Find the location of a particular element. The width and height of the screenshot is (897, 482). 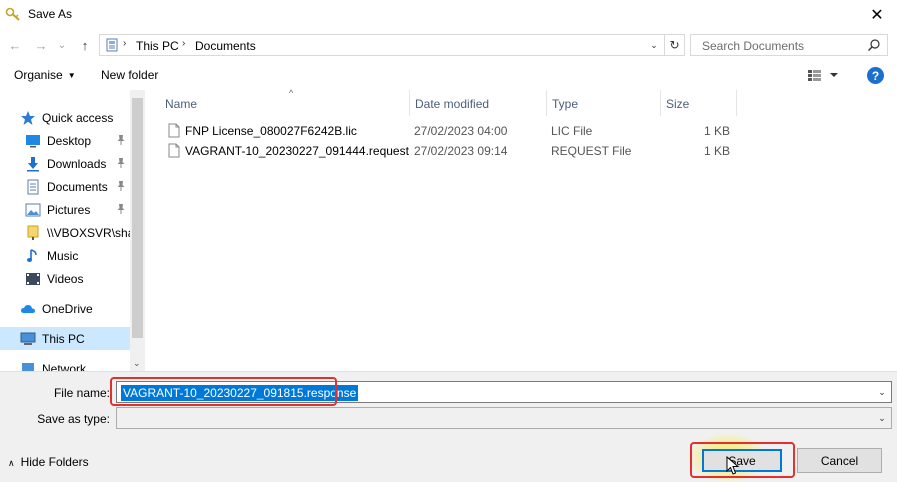

file-type: LIC File is located at coordinates (572, 131).